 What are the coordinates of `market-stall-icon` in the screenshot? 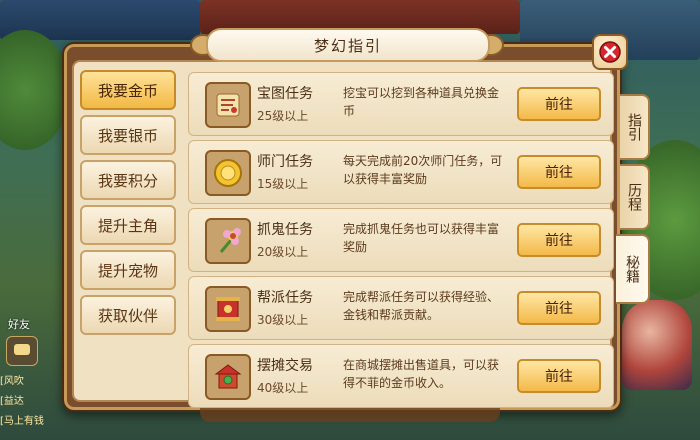 It's located at (228, 377).